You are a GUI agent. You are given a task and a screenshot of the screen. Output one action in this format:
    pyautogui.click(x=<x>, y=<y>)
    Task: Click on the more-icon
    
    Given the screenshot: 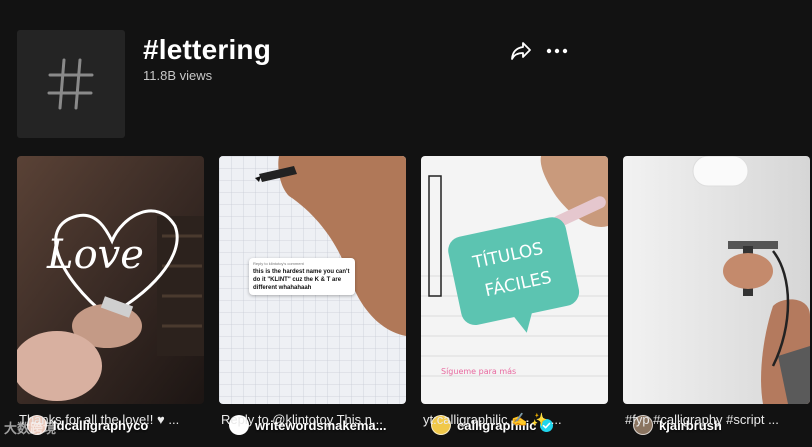 What is the action you would take?
    pyautogui.click(x=557, y=51)
    